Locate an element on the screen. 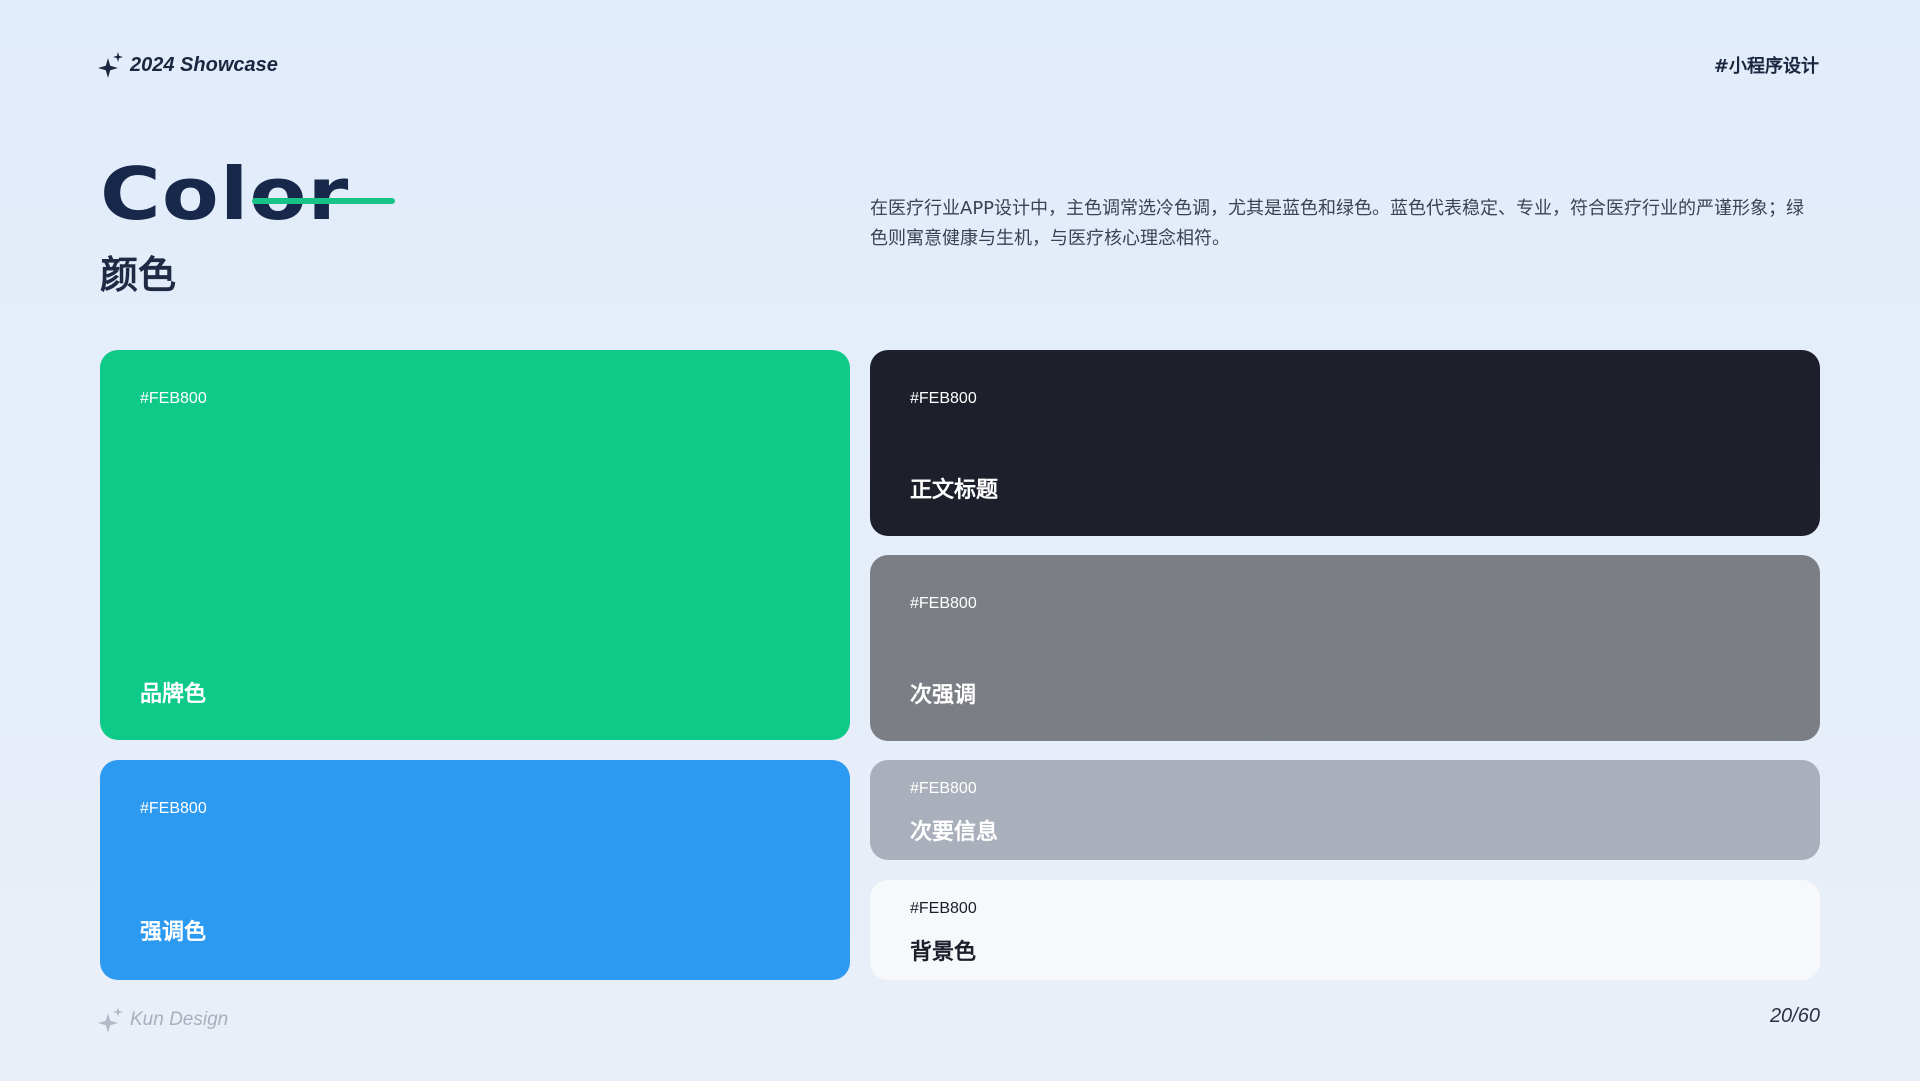 Image resolution: width=1920 pixels, height=1081 pixels. swatch-name: 品牌色 is located at coordinates (173, 694).